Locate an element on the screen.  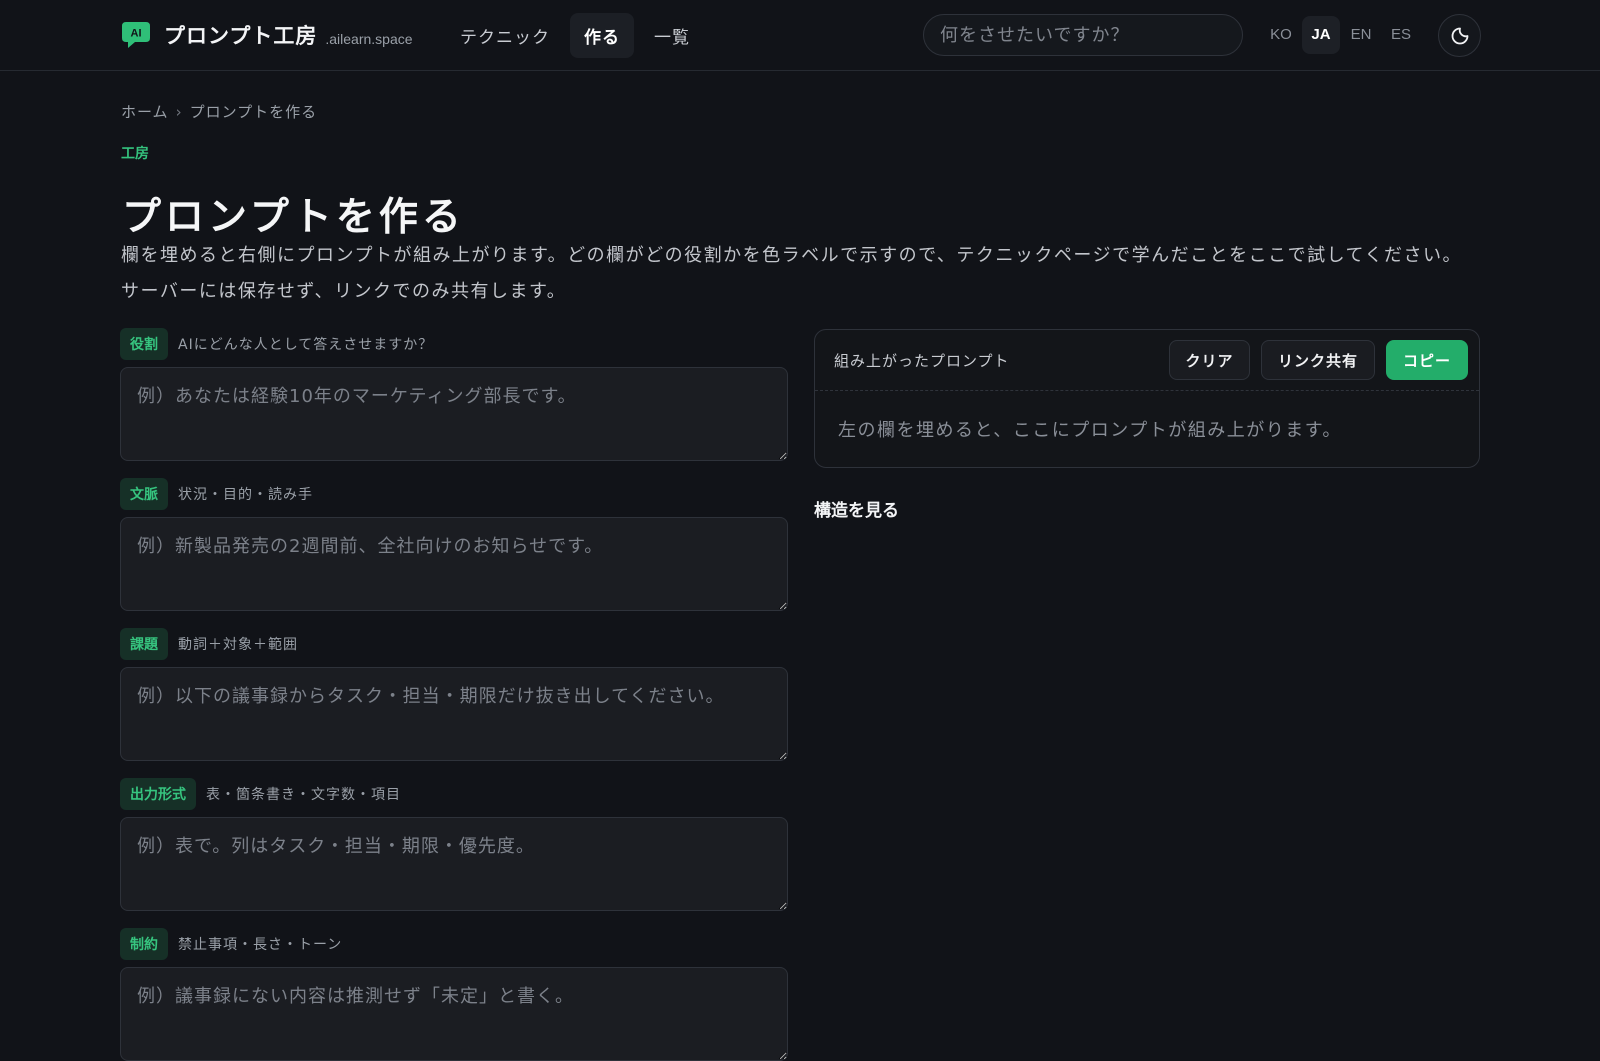
lang-es: ES is located at coordinates (1401, 35).